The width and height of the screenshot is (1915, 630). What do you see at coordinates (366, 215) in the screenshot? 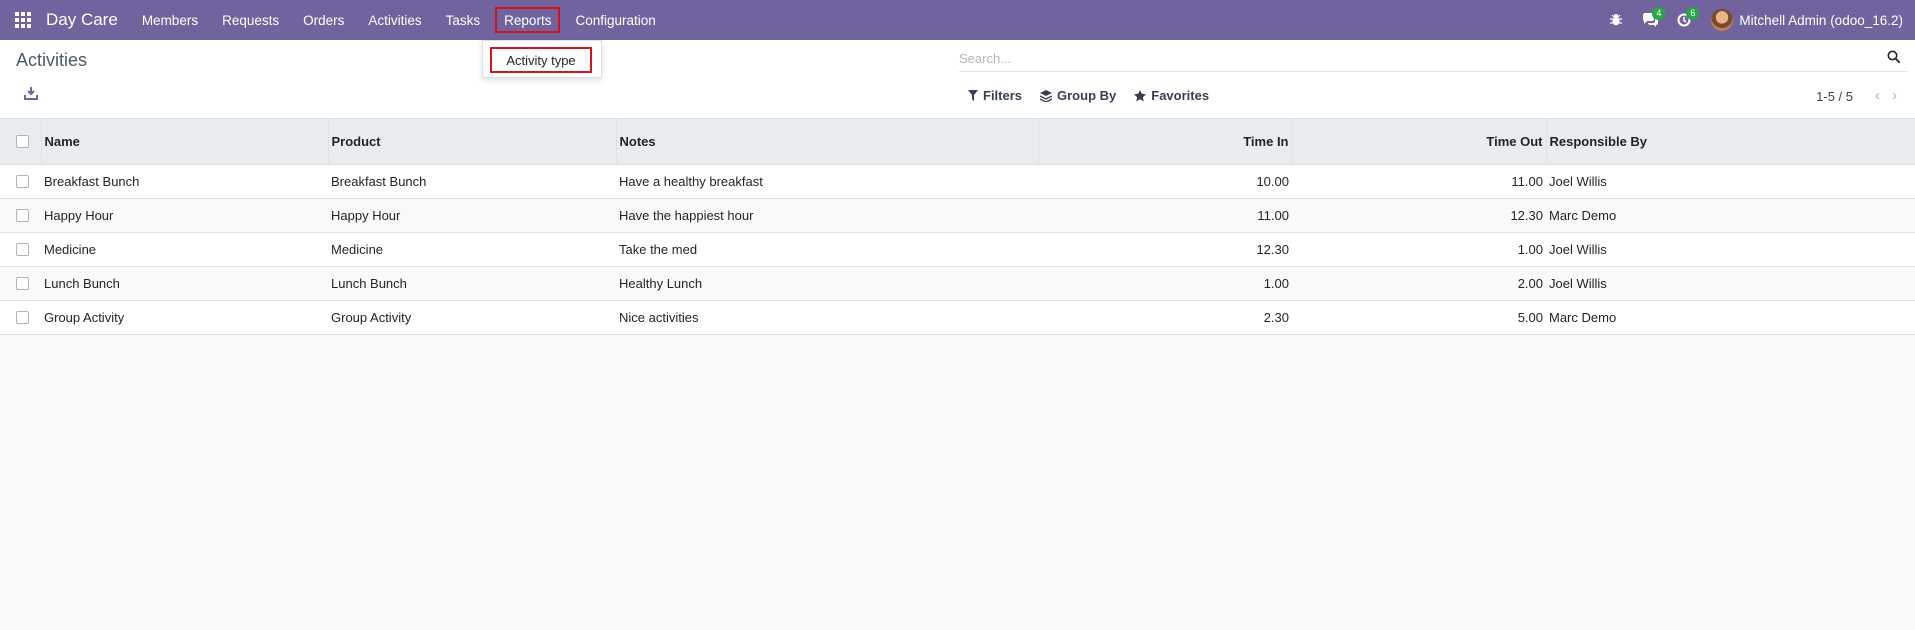
I see `cell-product: Happy Hour` at bounding box center [366, 215].